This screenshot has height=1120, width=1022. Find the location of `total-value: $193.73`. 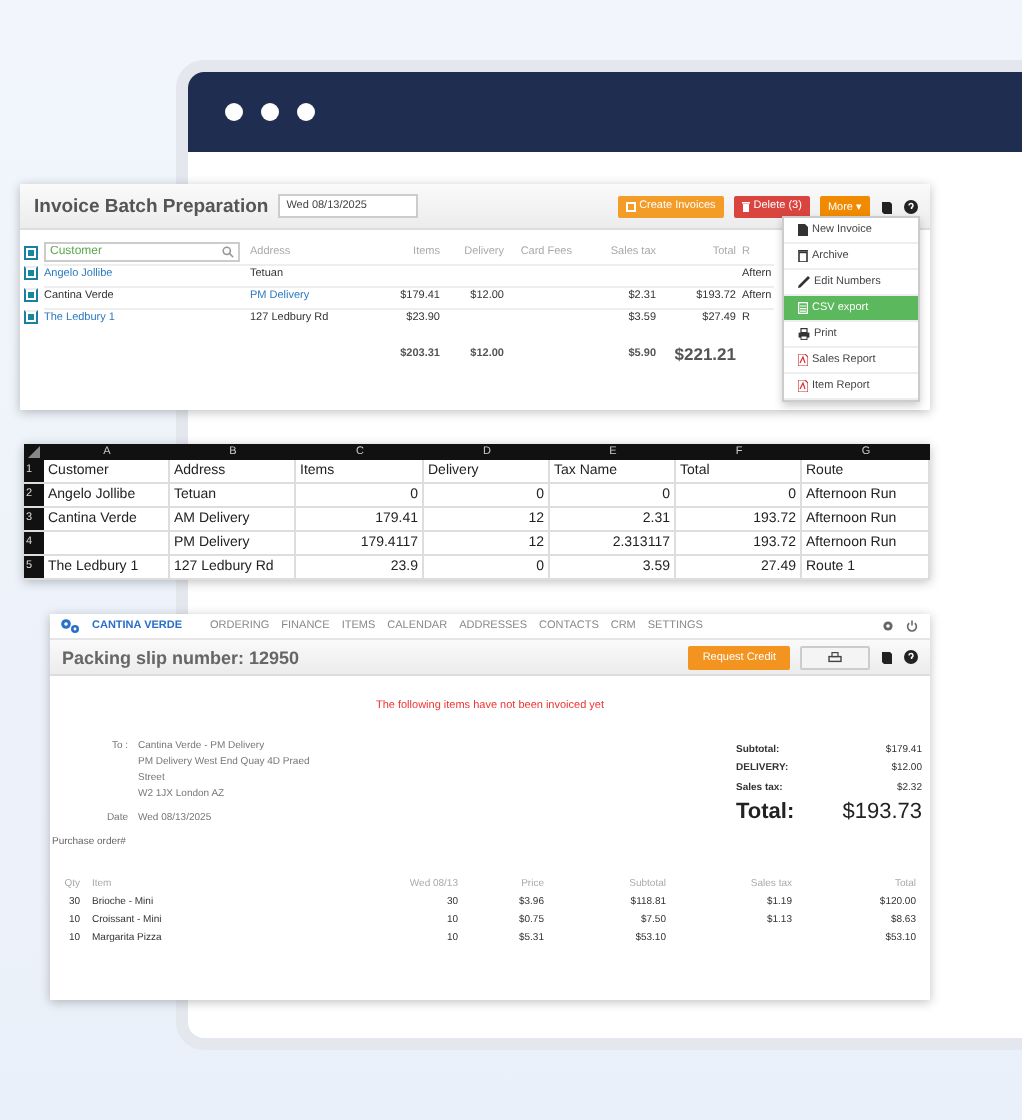

total-value: $193.73 is located at coordinates (881, 812).